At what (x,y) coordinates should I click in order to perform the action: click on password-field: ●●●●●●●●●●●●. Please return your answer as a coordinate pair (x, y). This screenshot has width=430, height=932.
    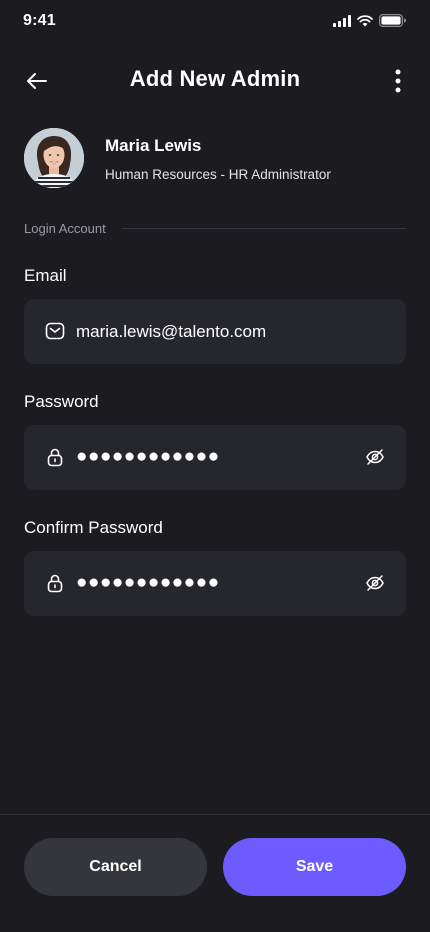
    Looking at the image, I should click on (215, 457).